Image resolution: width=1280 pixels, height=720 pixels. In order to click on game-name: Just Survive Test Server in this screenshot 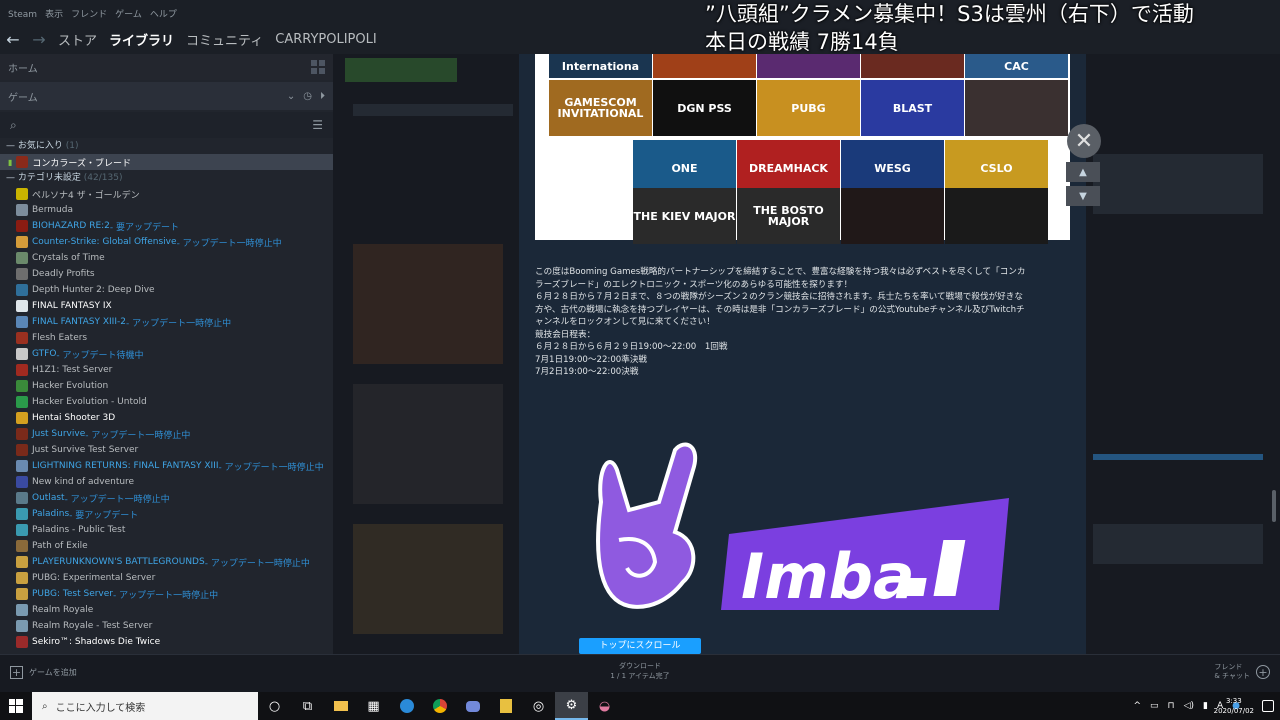, I will do `click(85, 450)`.